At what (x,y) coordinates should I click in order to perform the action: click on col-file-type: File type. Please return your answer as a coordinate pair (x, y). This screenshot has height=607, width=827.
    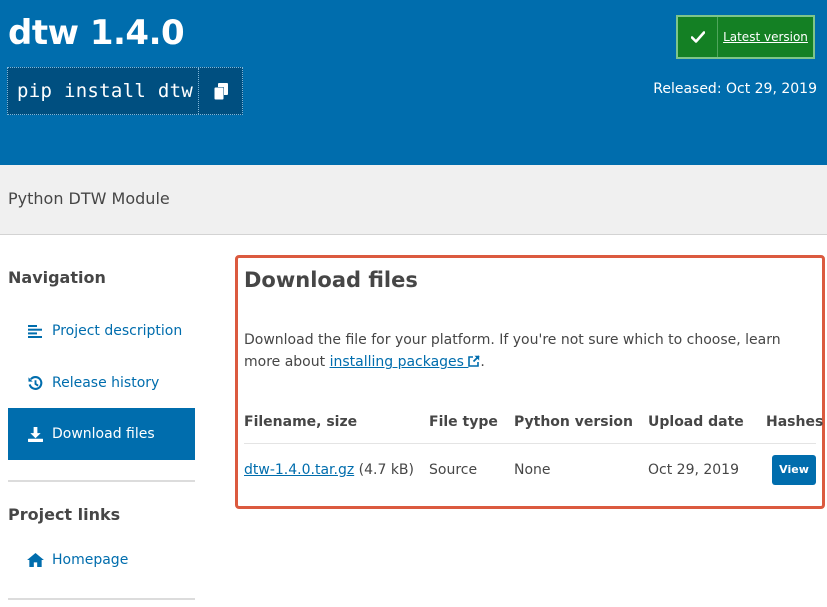
    Looking at the image, I should click on (463, 422).